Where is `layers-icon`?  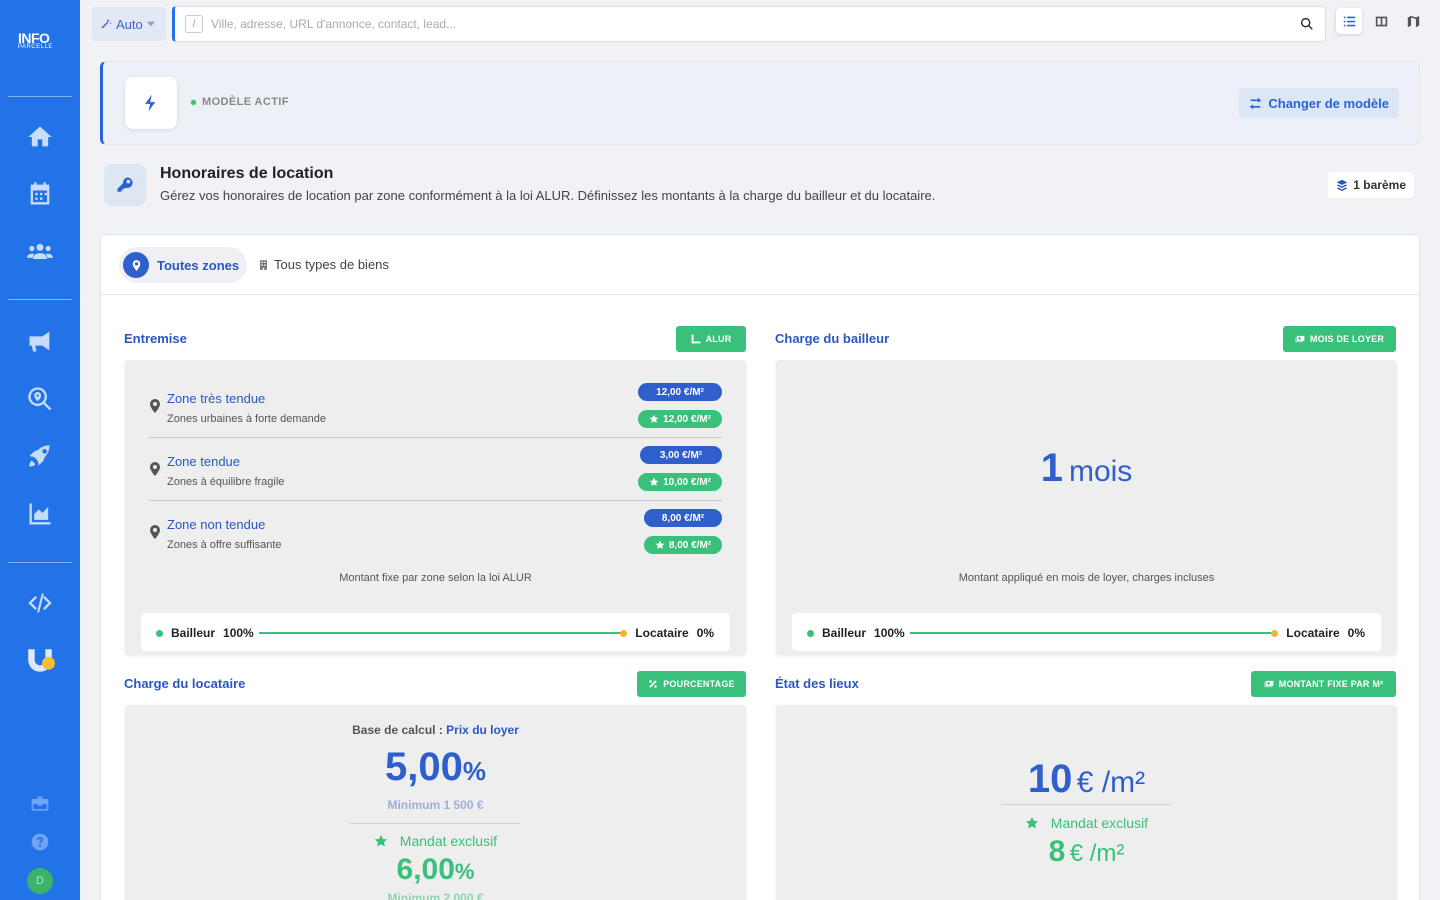 layers-icon is located at coordinates (1342, 185).